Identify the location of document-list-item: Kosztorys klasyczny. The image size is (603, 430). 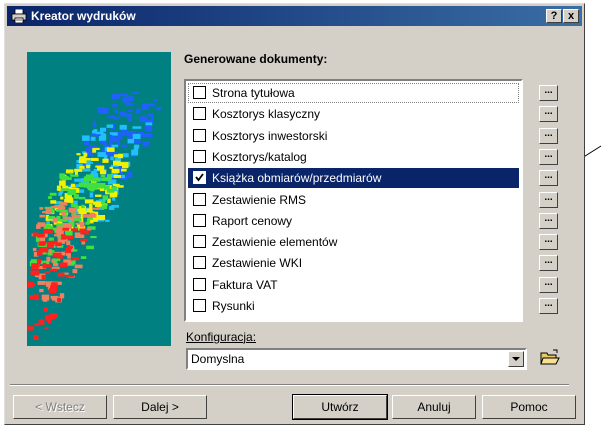
(353, 114).